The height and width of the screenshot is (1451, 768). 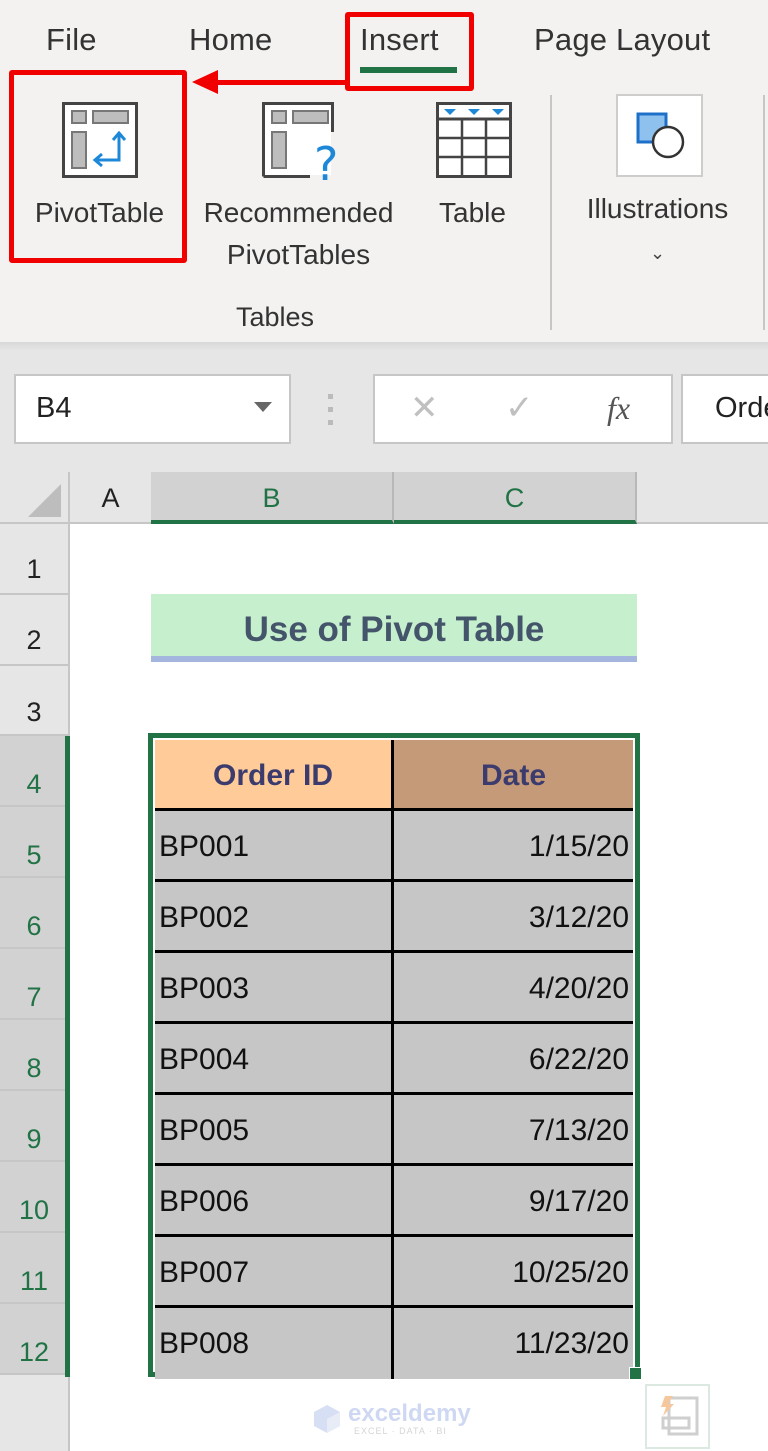 What do you see at coordinates (34, 1126) in the screenshot?
I see `row-header-9: 9` at bounding box center [34, 1126].